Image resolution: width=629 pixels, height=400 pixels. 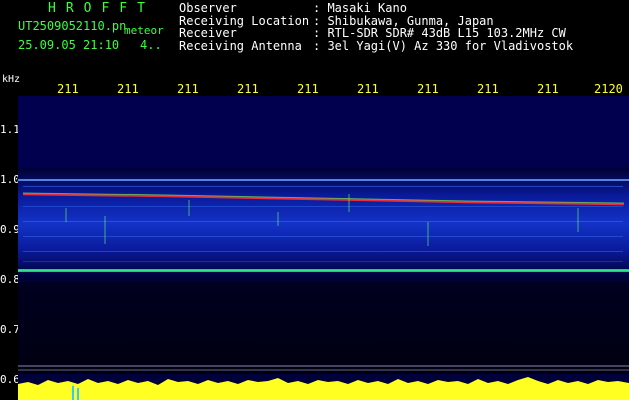 What do you see at coordinates (443, 45) in the screenshot?
I see `meta-value: : 3el Yagi(V) Az 330 for Vladivostok` at bounding box center [443, 45].